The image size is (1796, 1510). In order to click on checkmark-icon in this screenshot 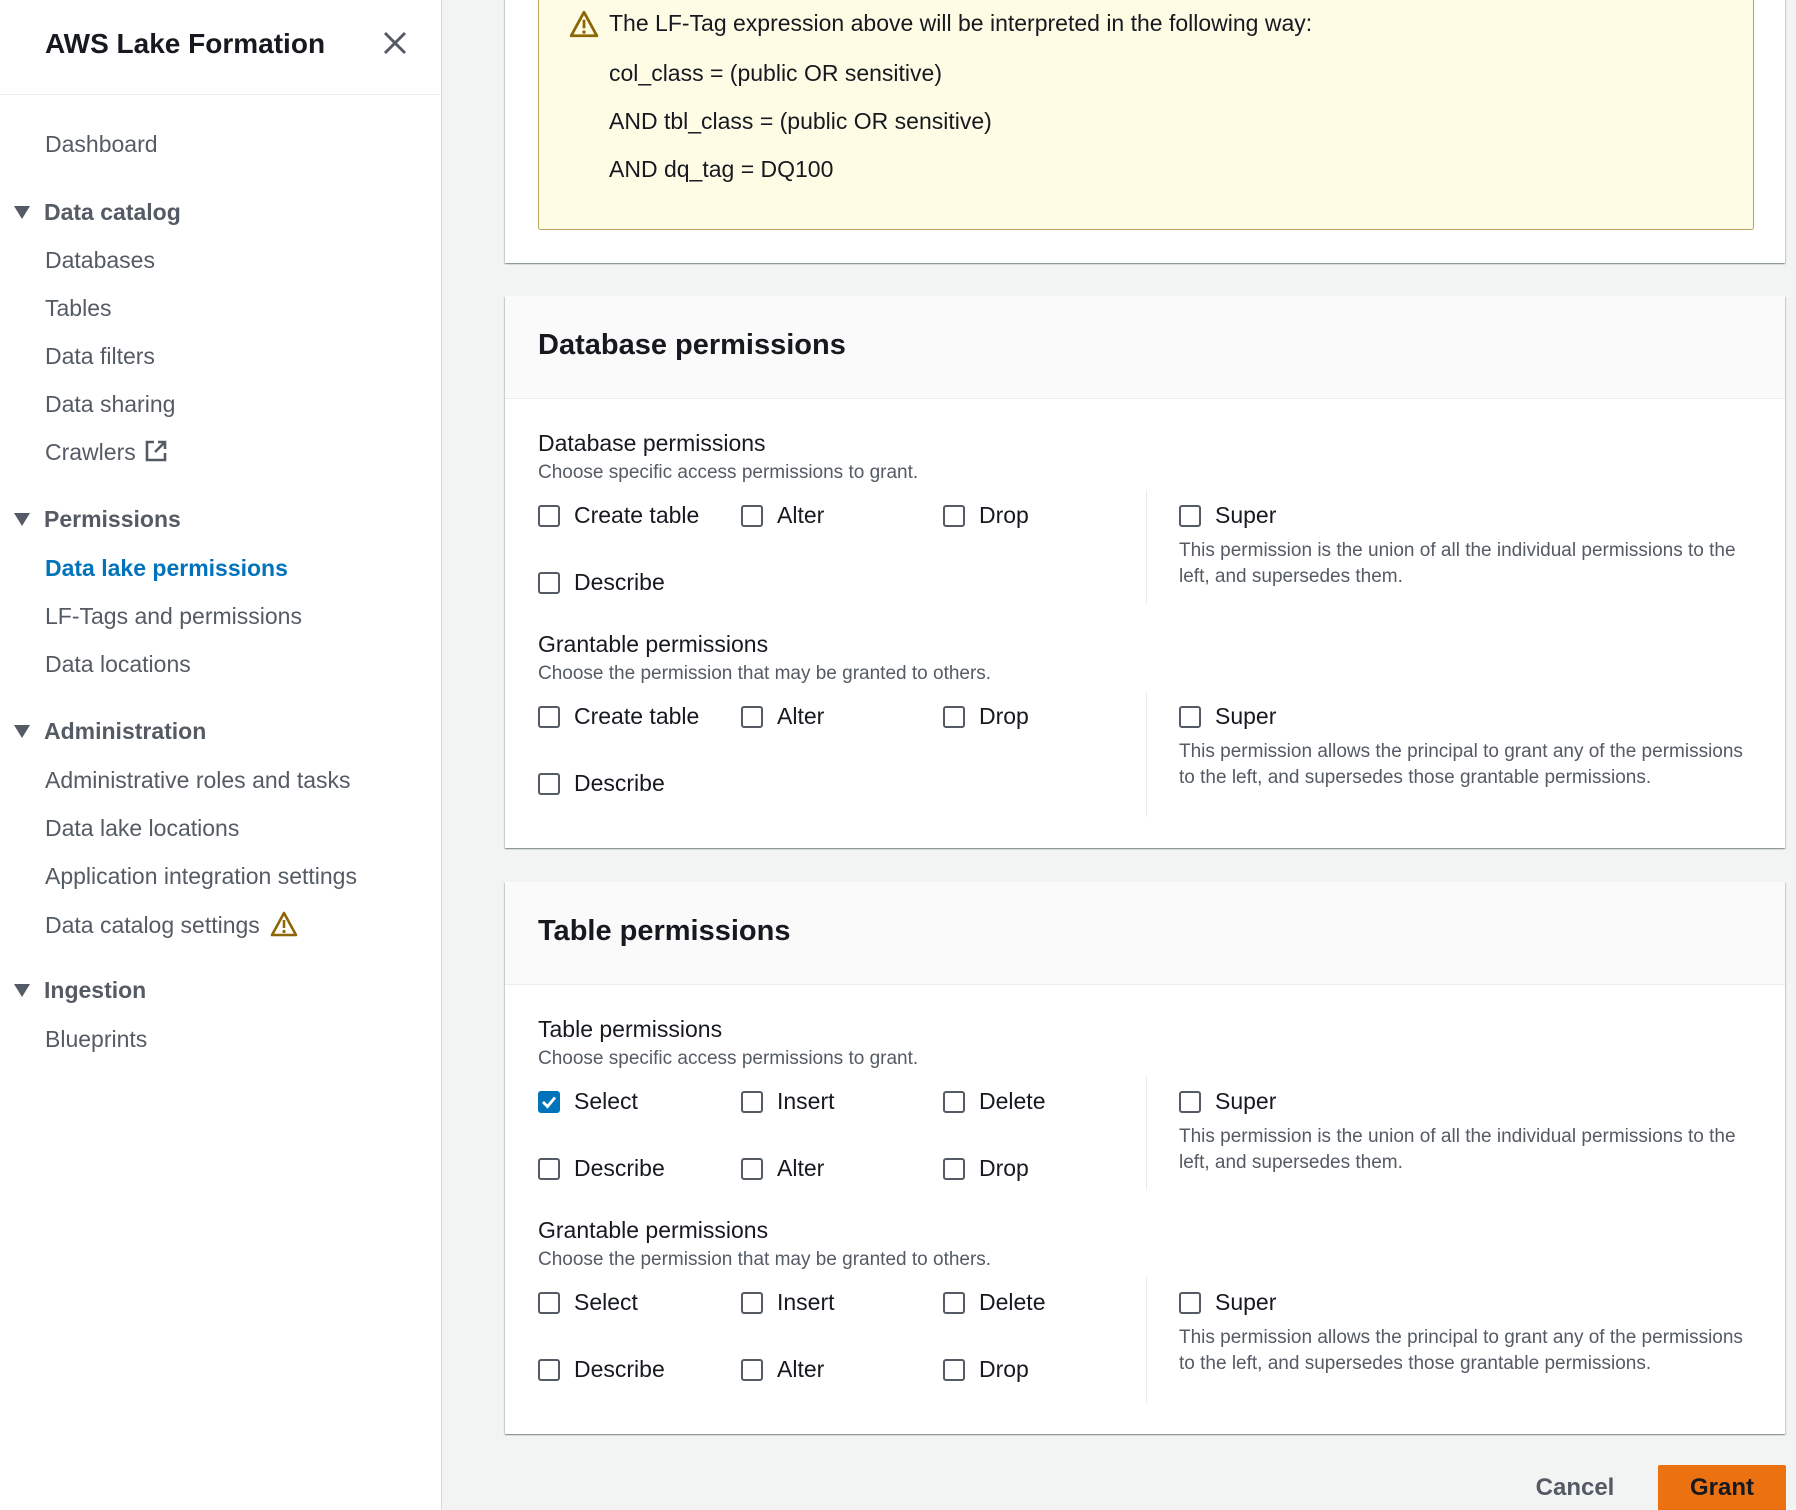, I will do `click(549, 1102)`.